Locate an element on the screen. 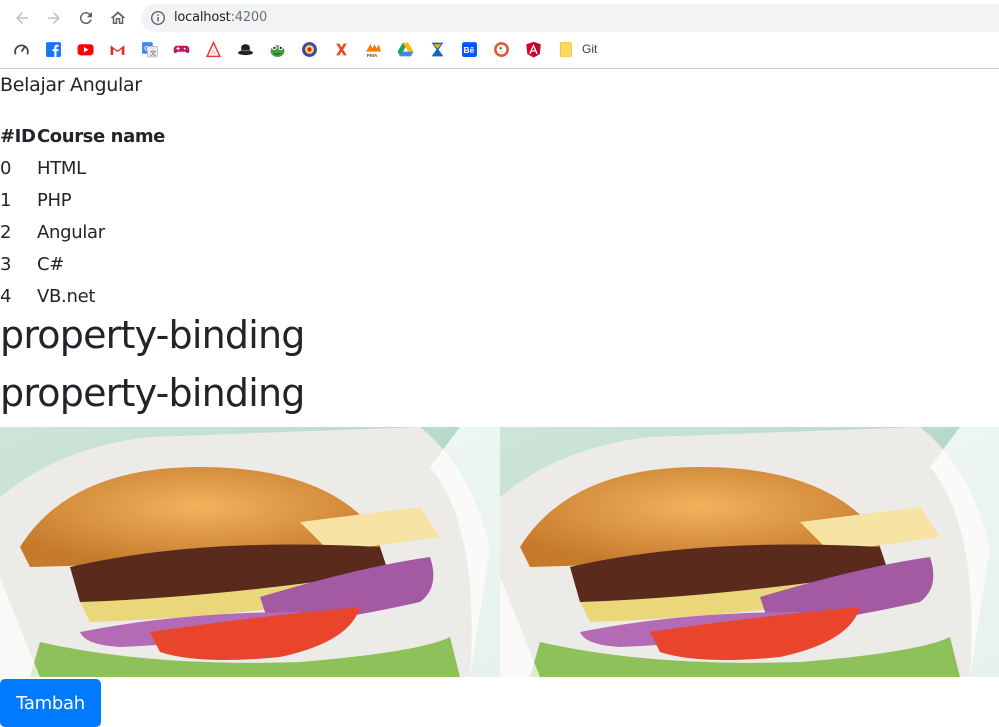 This screenshot has width=999, height=727. gamepad-icon is located at coordinates (181, 49).